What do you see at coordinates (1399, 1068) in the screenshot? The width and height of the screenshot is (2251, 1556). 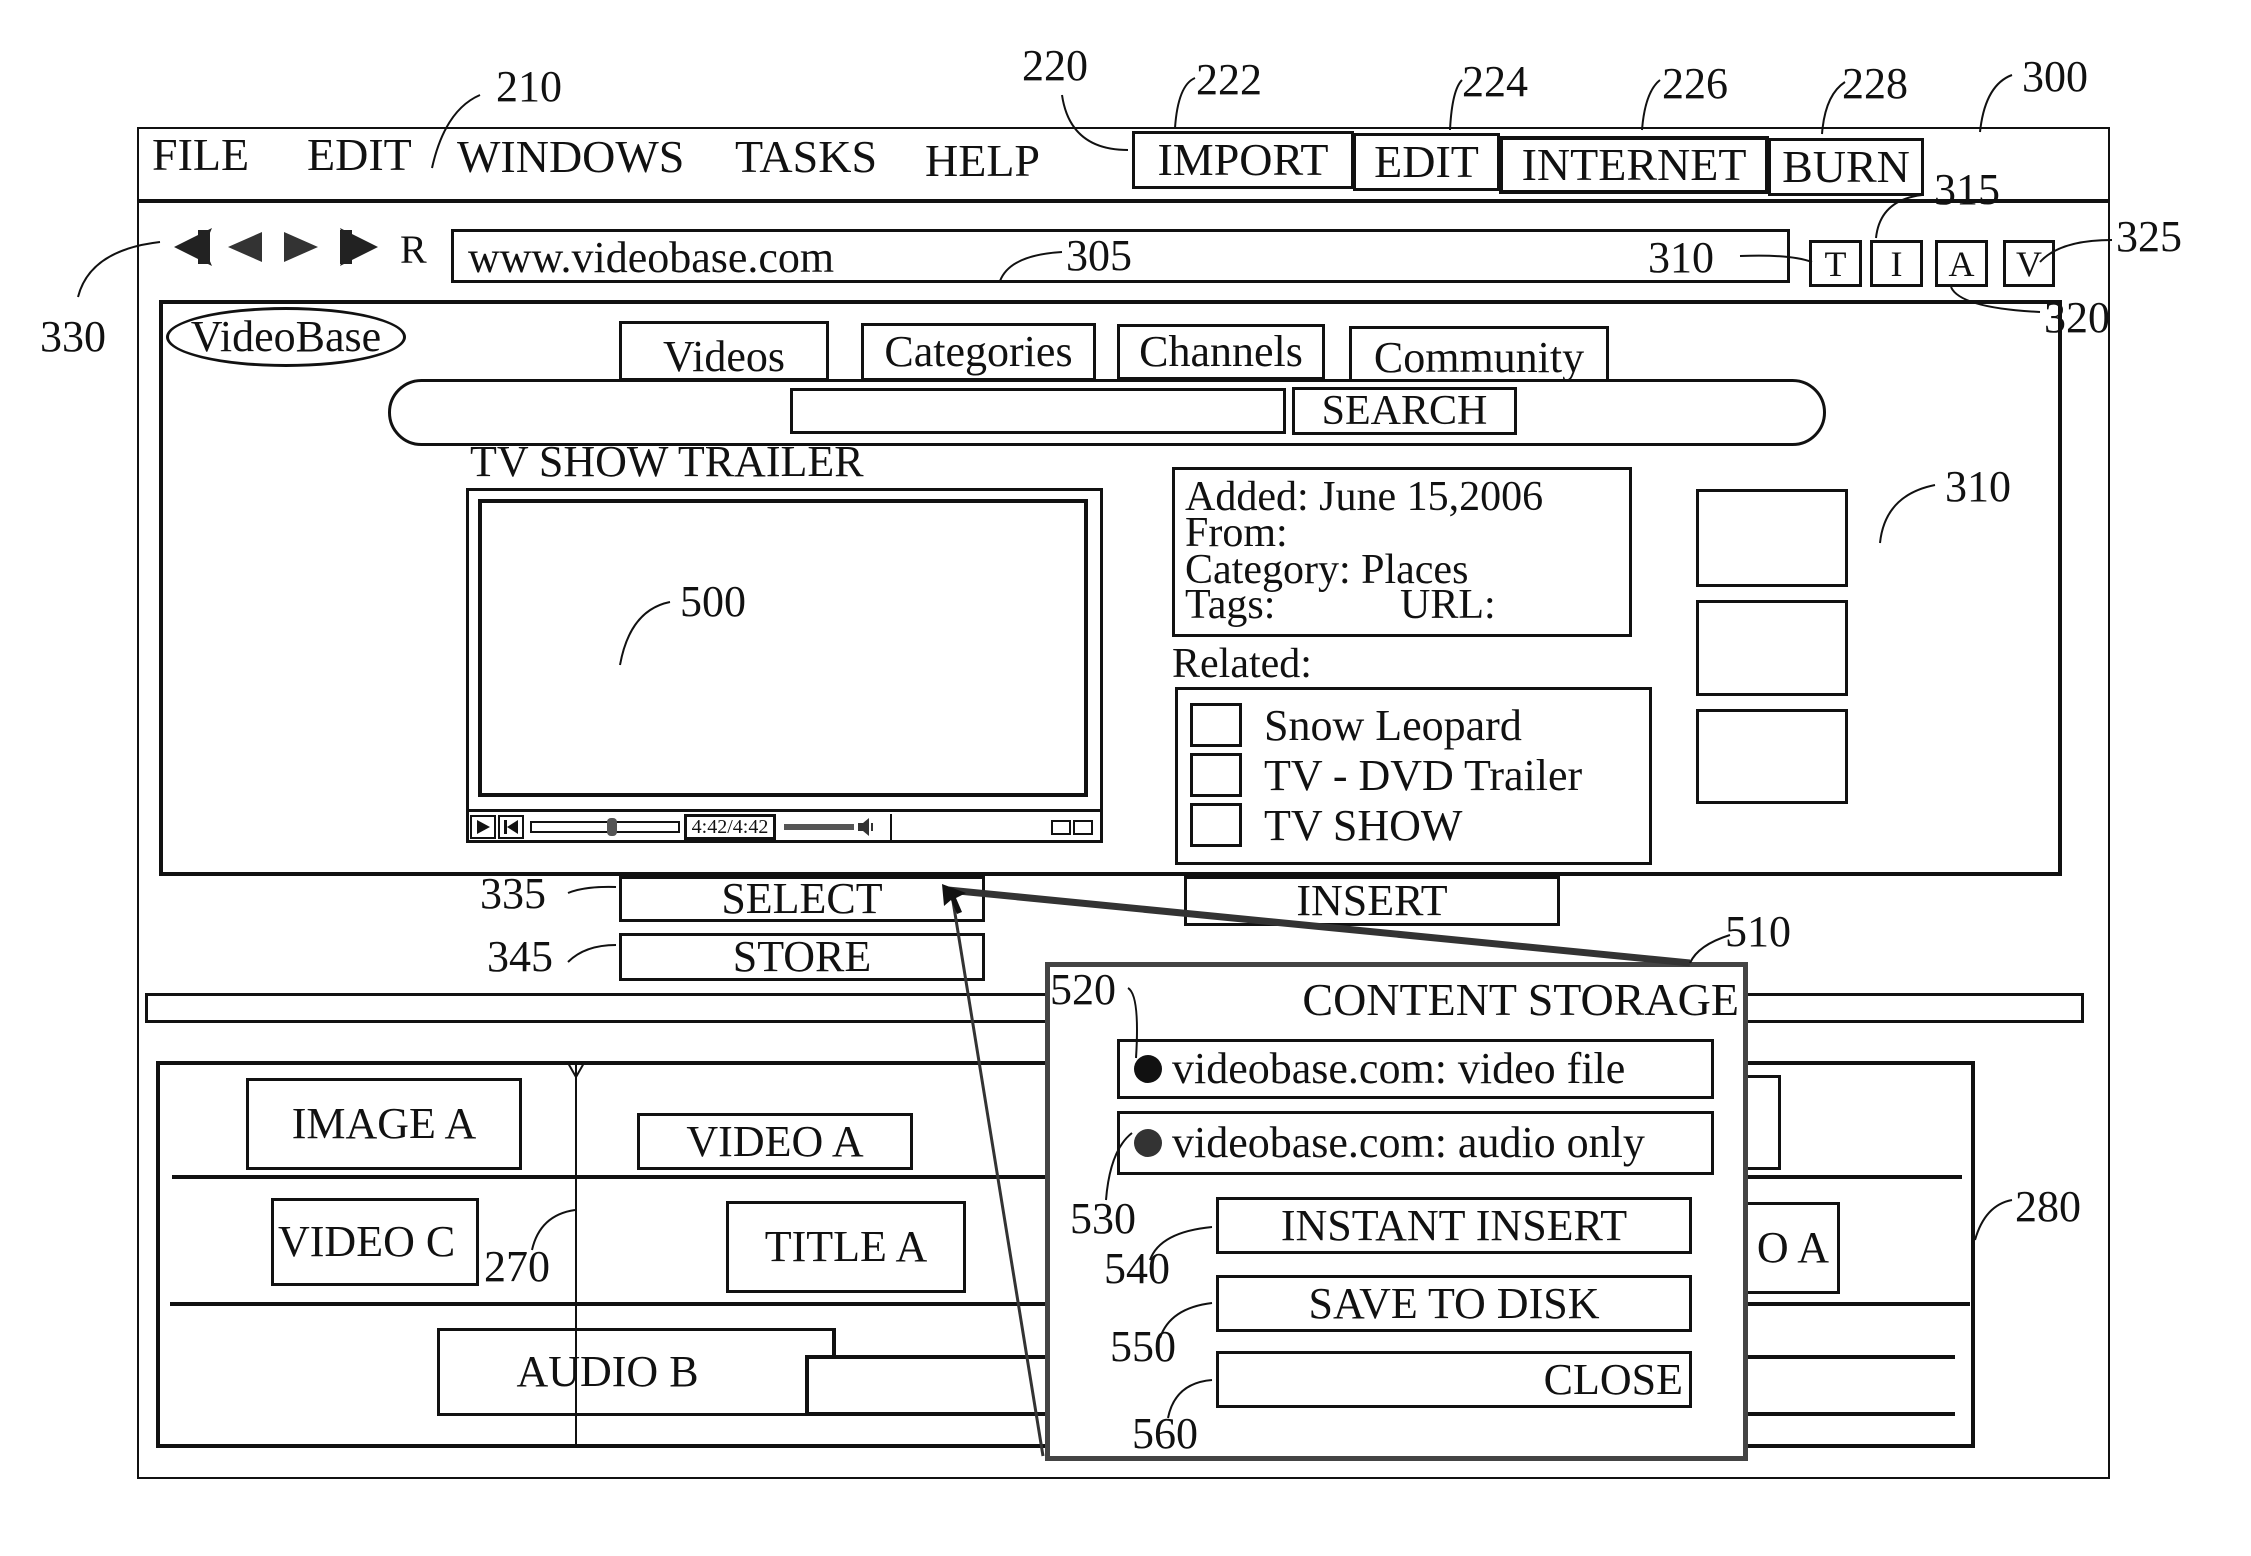 I see `storage-option-label: videobase.com: video file` at bounding box center [1399, 1068].